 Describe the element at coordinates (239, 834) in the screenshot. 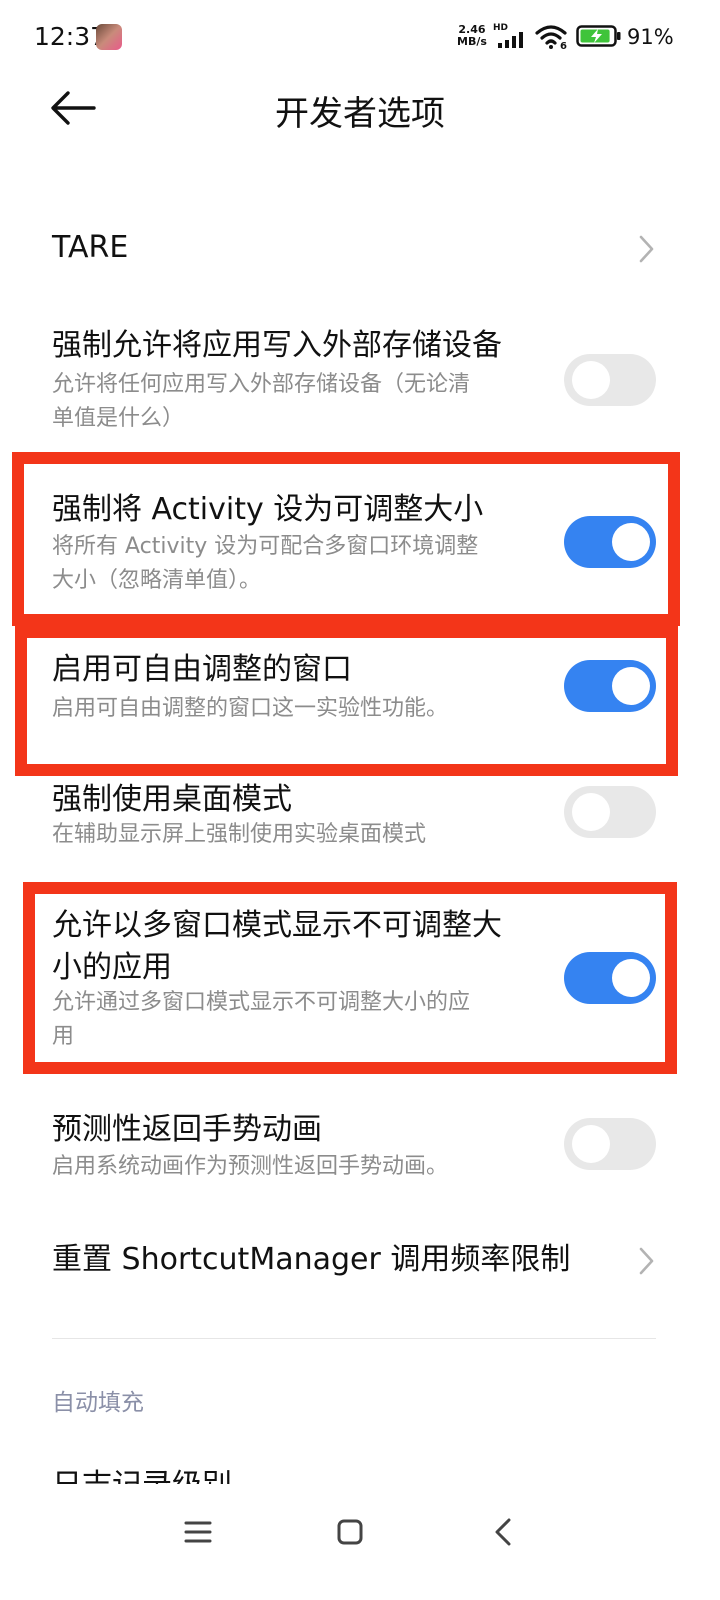

I see `item-subtitle-line1: 在辅助显示屏上强制使用实验桌面模式` at that location.